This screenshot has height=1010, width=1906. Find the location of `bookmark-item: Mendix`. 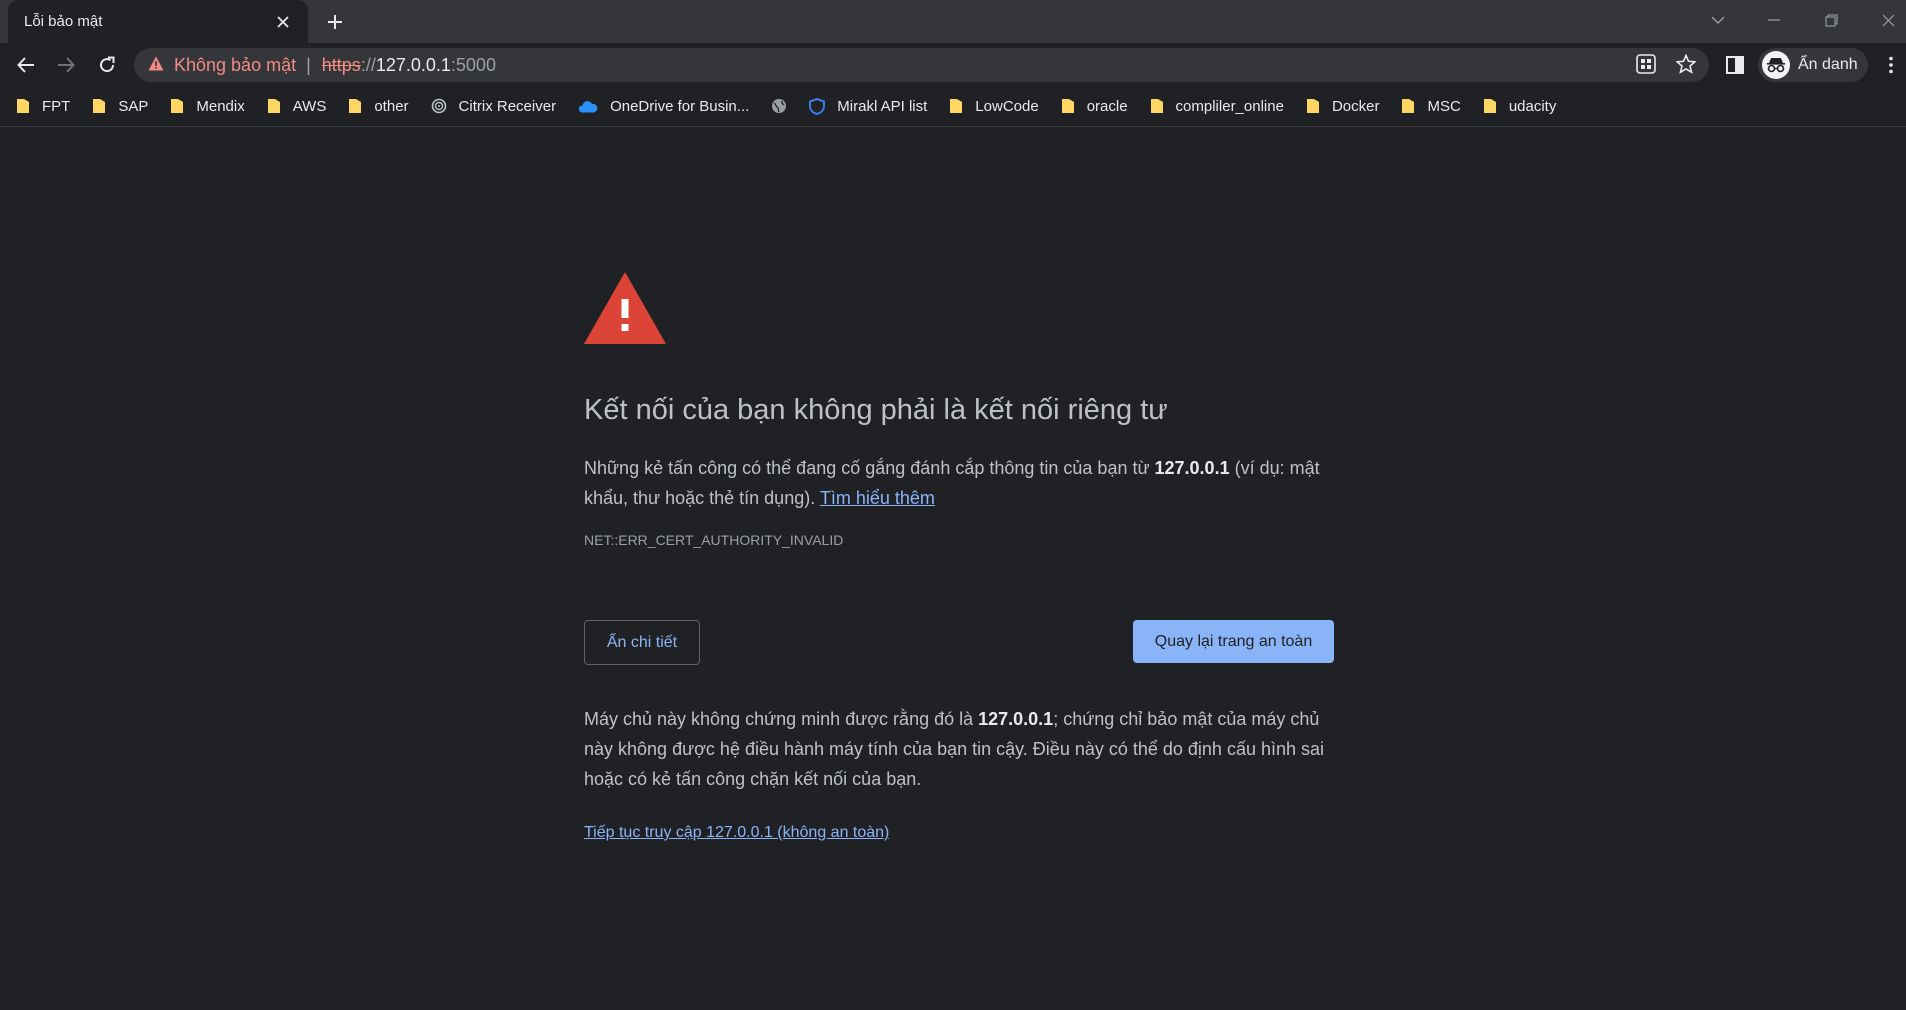

bookmark-item: Mendix is located at coordinates (207, 106).